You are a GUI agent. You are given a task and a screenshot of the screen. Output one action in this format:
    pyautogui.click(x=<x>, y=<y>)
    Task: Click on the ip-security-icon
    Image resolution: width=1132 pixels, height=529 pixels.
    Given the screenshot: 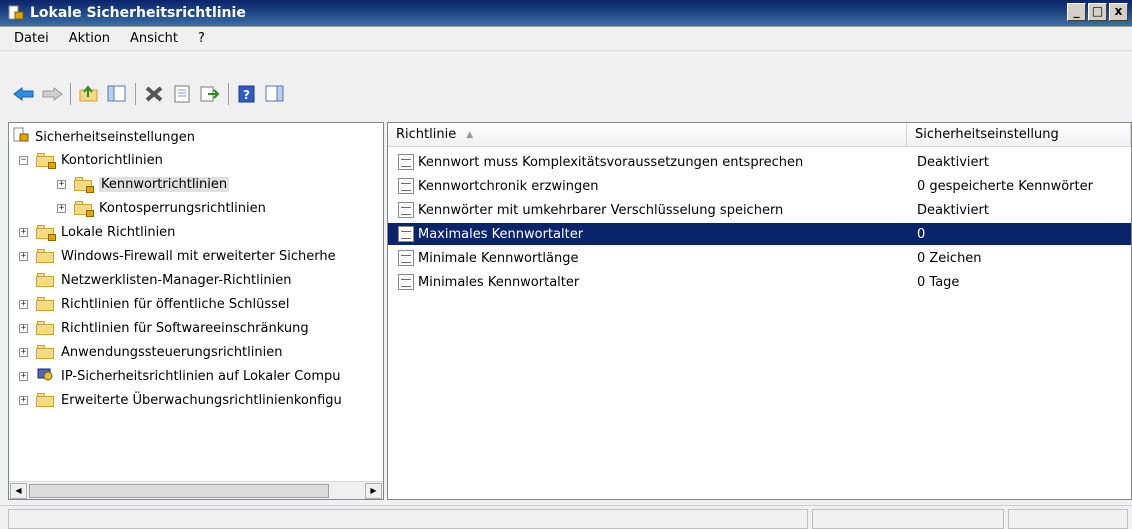 What is the action you would take?
    pyautogui.click(x=45, y=376)
    